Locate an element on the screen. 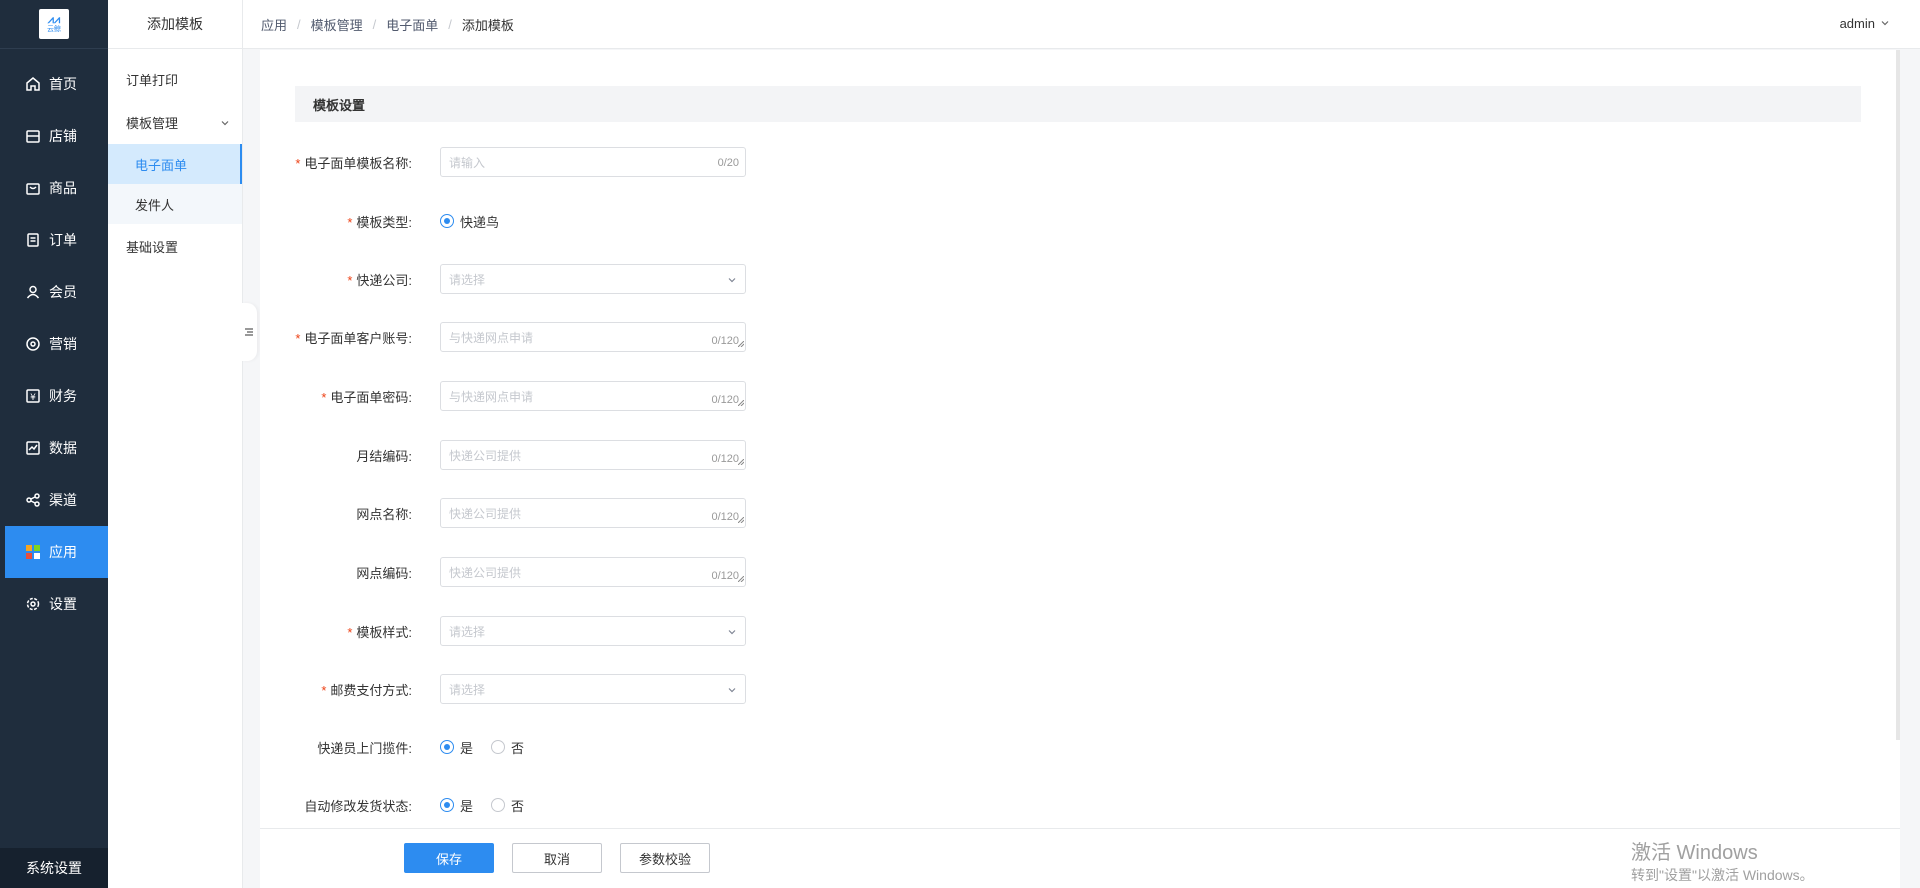  verify-params-button: 参数校验 is located at coordinates (665, 858).